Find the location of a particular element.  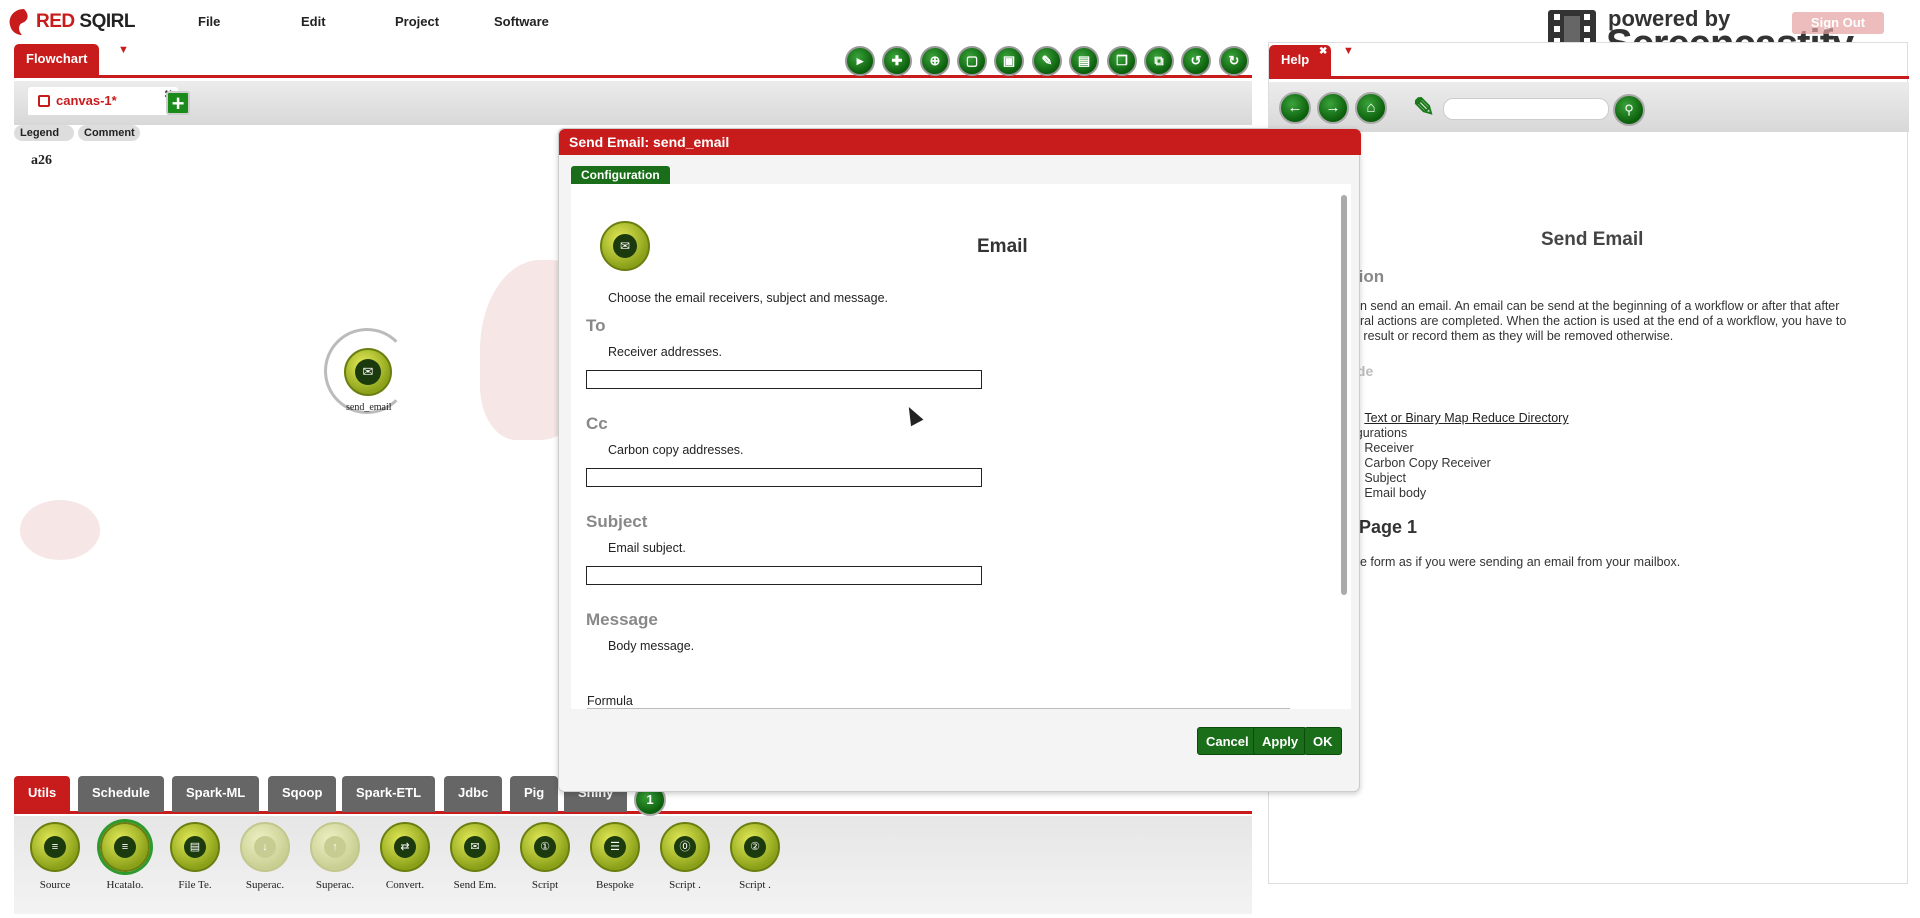

palette-ball: ▤ is located at coordinates (195, 847).